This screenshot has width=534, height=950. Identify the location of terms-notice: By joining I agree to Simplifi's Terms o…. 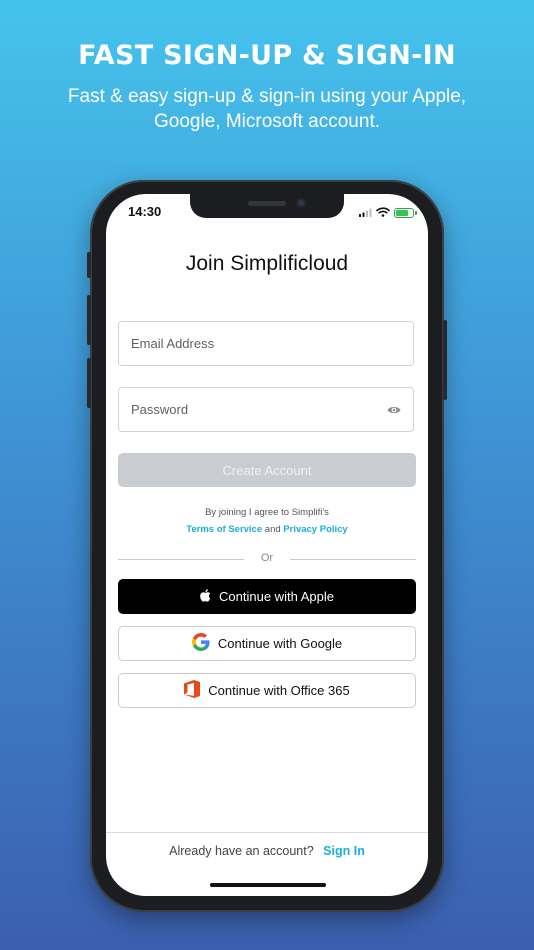
(267, 521).